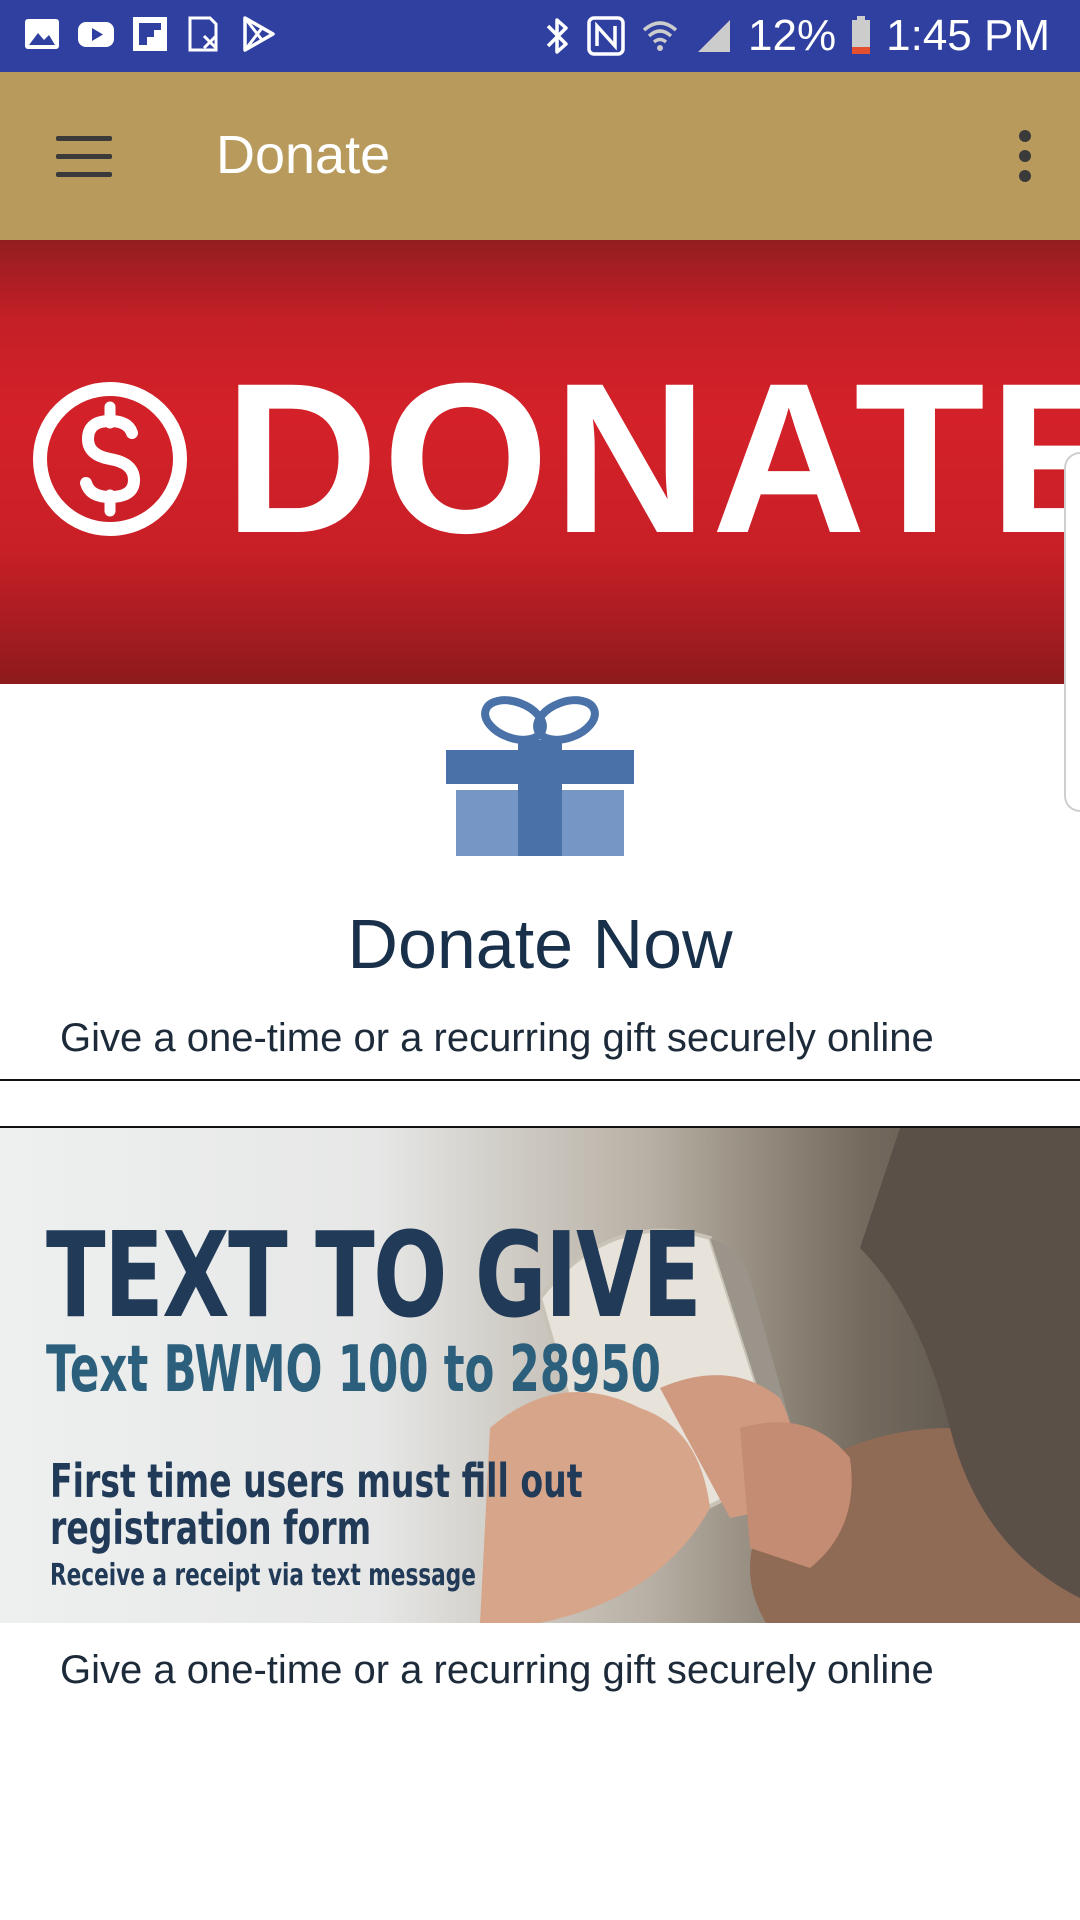 The height and width of the screenshot is (1920, 1080). What do you see at coordinates (96, 34) in the screenshot?
I see `youtube-icon` at bounding box center [96, 34].